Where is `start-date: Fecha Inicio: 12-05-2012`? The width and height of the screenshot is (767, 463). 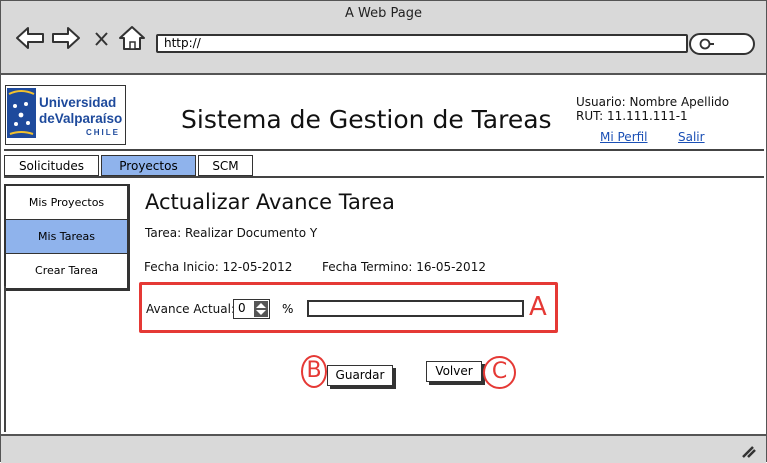 start-date: Fecha Inicio: 12-05-2012 is located at coordinates (218, 267).